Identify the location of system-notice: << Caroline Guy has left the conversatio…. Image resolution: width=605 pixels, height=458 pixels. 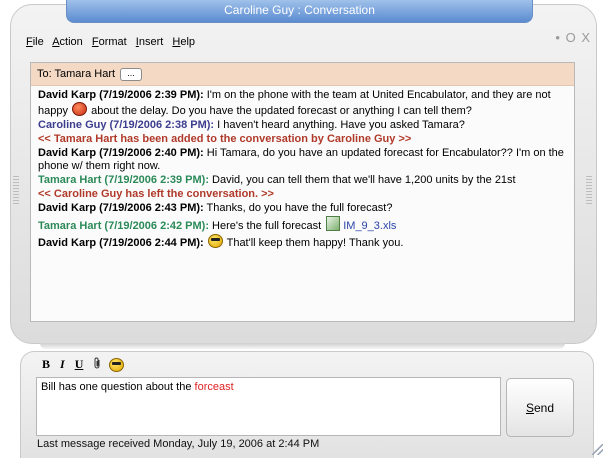
(156, 194).